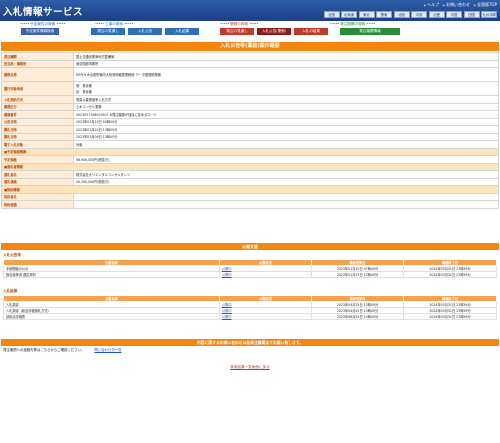 This screenshot has height=443, width=500. What do you see at coordinates (250, 349) in the screenshot?
I see `contact-line: 発注機関への連絡先等はこちらからご確認ください。 問い合わせ先一覧` at bounding box center [250, 349].